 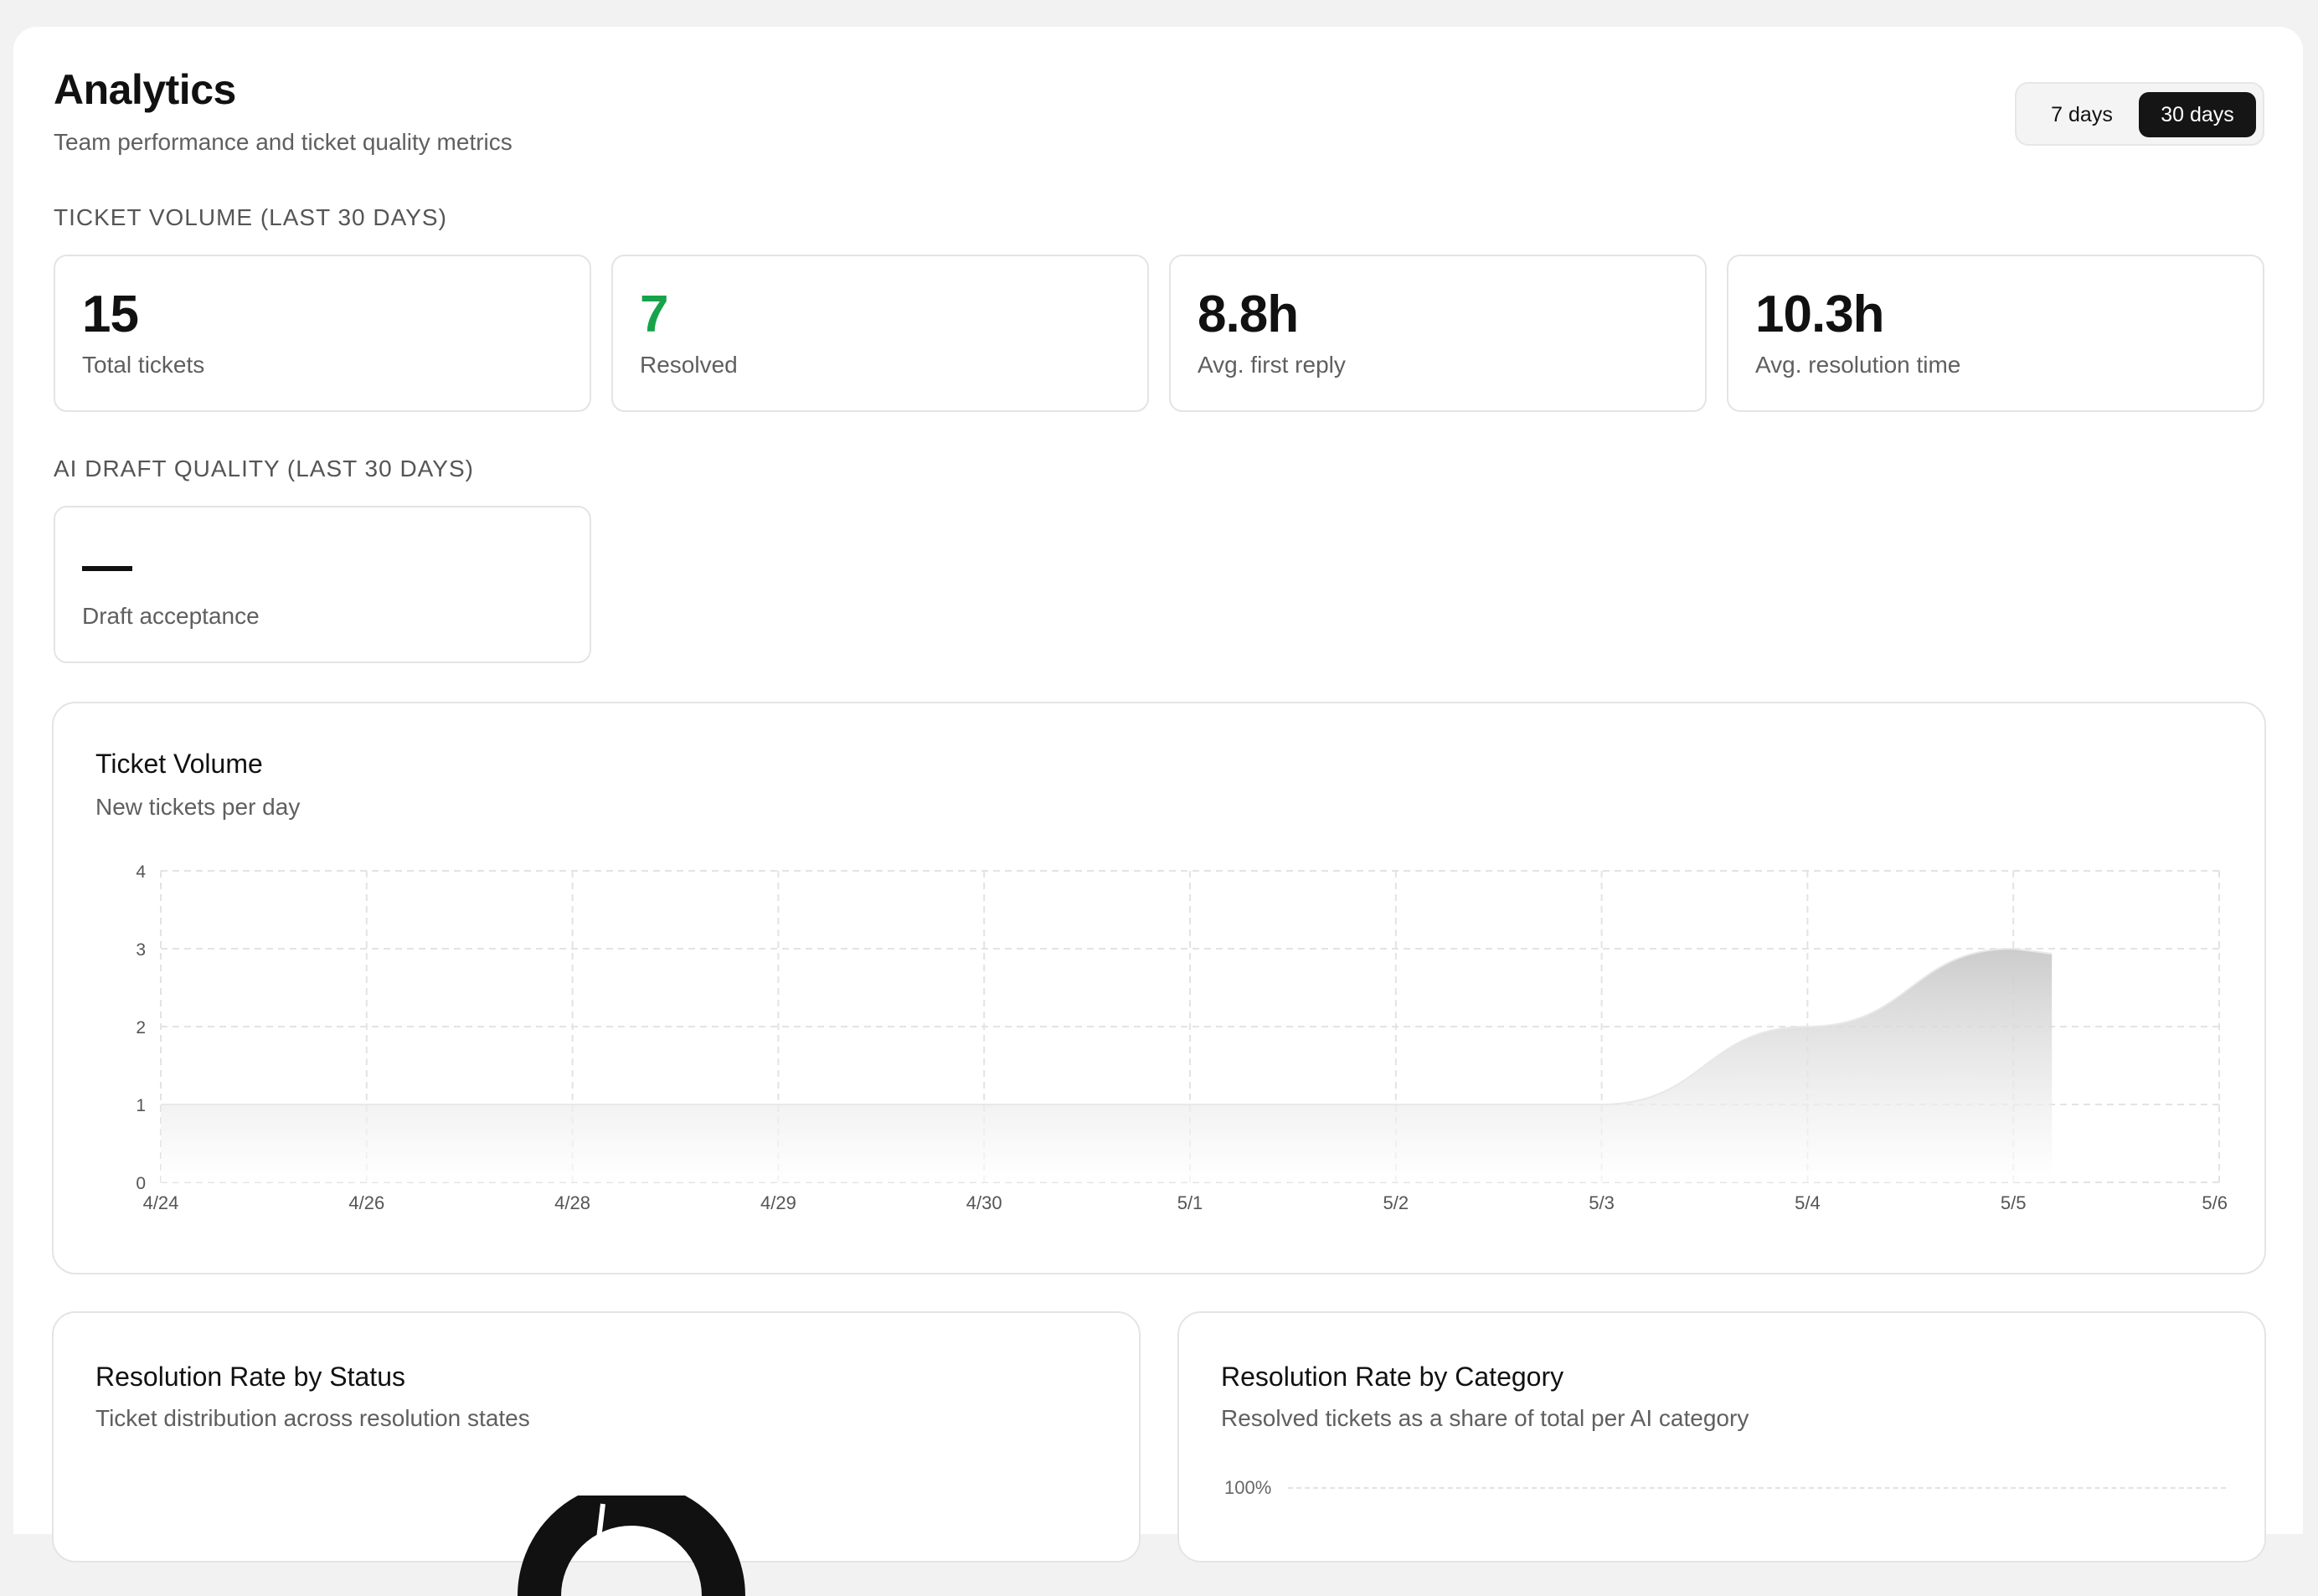 What do you see at coordinates (161, 1202) in the screenshot?
I see `x-tick-label: 4/24` at bounding box center [161, 1202].